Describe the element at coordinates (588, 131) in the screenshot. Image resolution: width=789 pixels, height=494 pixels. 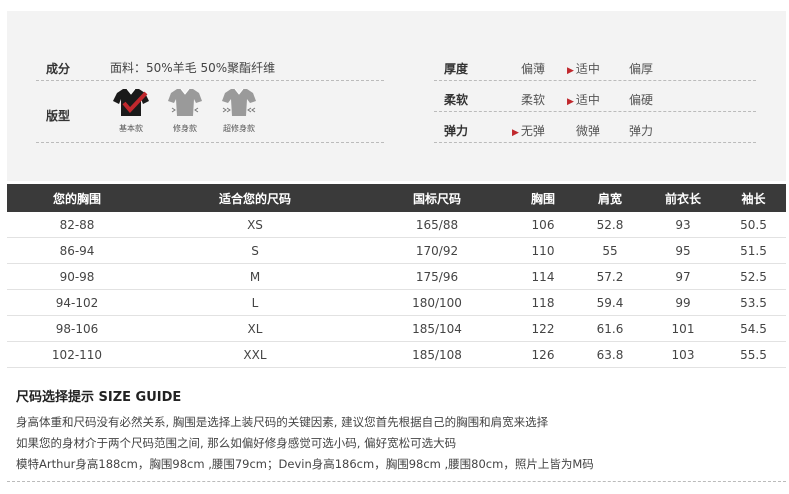
I see `elasticity-option: 微弹` at that location.